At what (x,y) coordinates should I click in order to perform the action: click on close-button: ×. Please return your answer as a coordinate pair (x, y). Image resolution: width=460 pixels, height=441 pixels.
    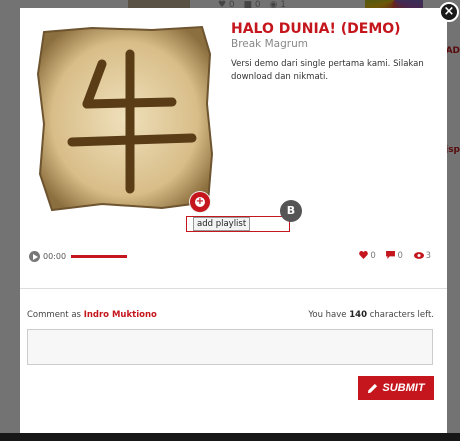
    Looking at the image, I should click on (449, 12).